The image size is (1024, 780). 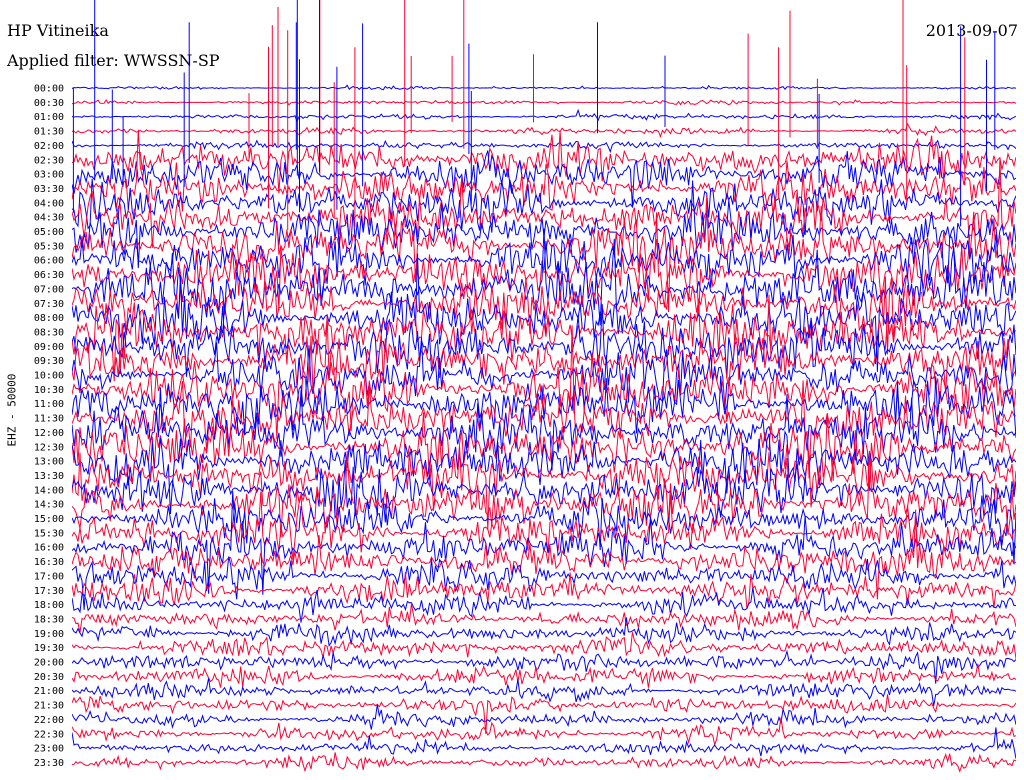 I want to click on time-tick-label: 22:00, so click(x=49, y=720).